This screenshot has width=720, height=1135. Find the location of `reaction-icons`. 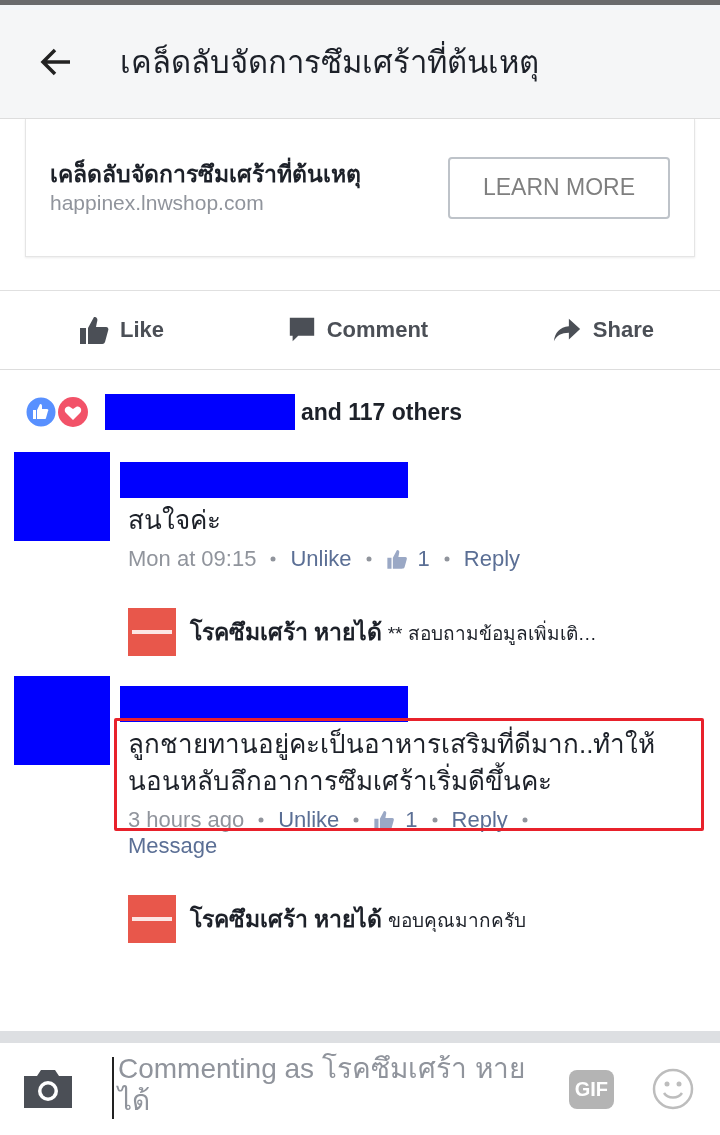

reaction-icons is located at coordinates (57, 412).